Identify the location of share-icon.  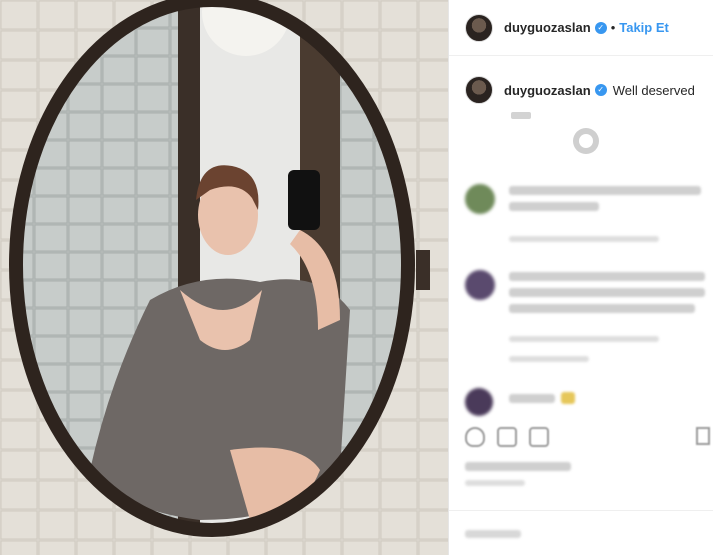
(539, 437).